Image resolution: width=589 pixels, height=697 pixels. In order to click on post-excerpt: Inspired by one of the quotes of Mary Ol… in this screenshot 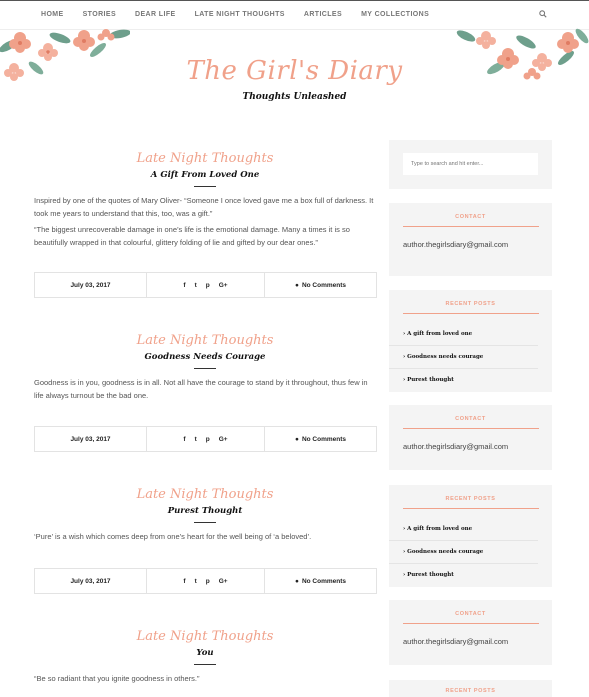, I will do `click(205, 222)`.